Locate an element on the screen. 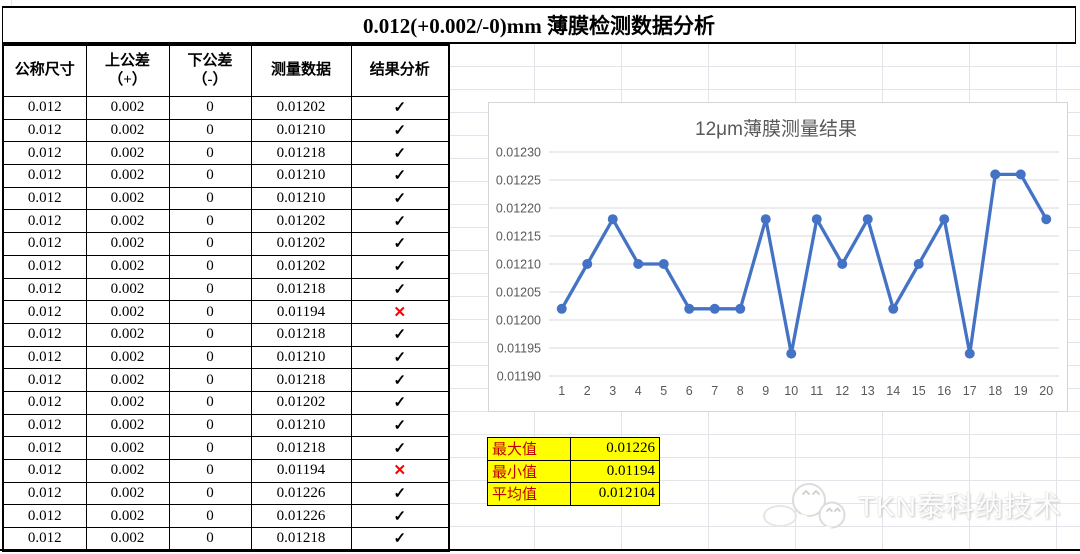  summary-label-cell: 最小值 is located at coordinates (529, 471).